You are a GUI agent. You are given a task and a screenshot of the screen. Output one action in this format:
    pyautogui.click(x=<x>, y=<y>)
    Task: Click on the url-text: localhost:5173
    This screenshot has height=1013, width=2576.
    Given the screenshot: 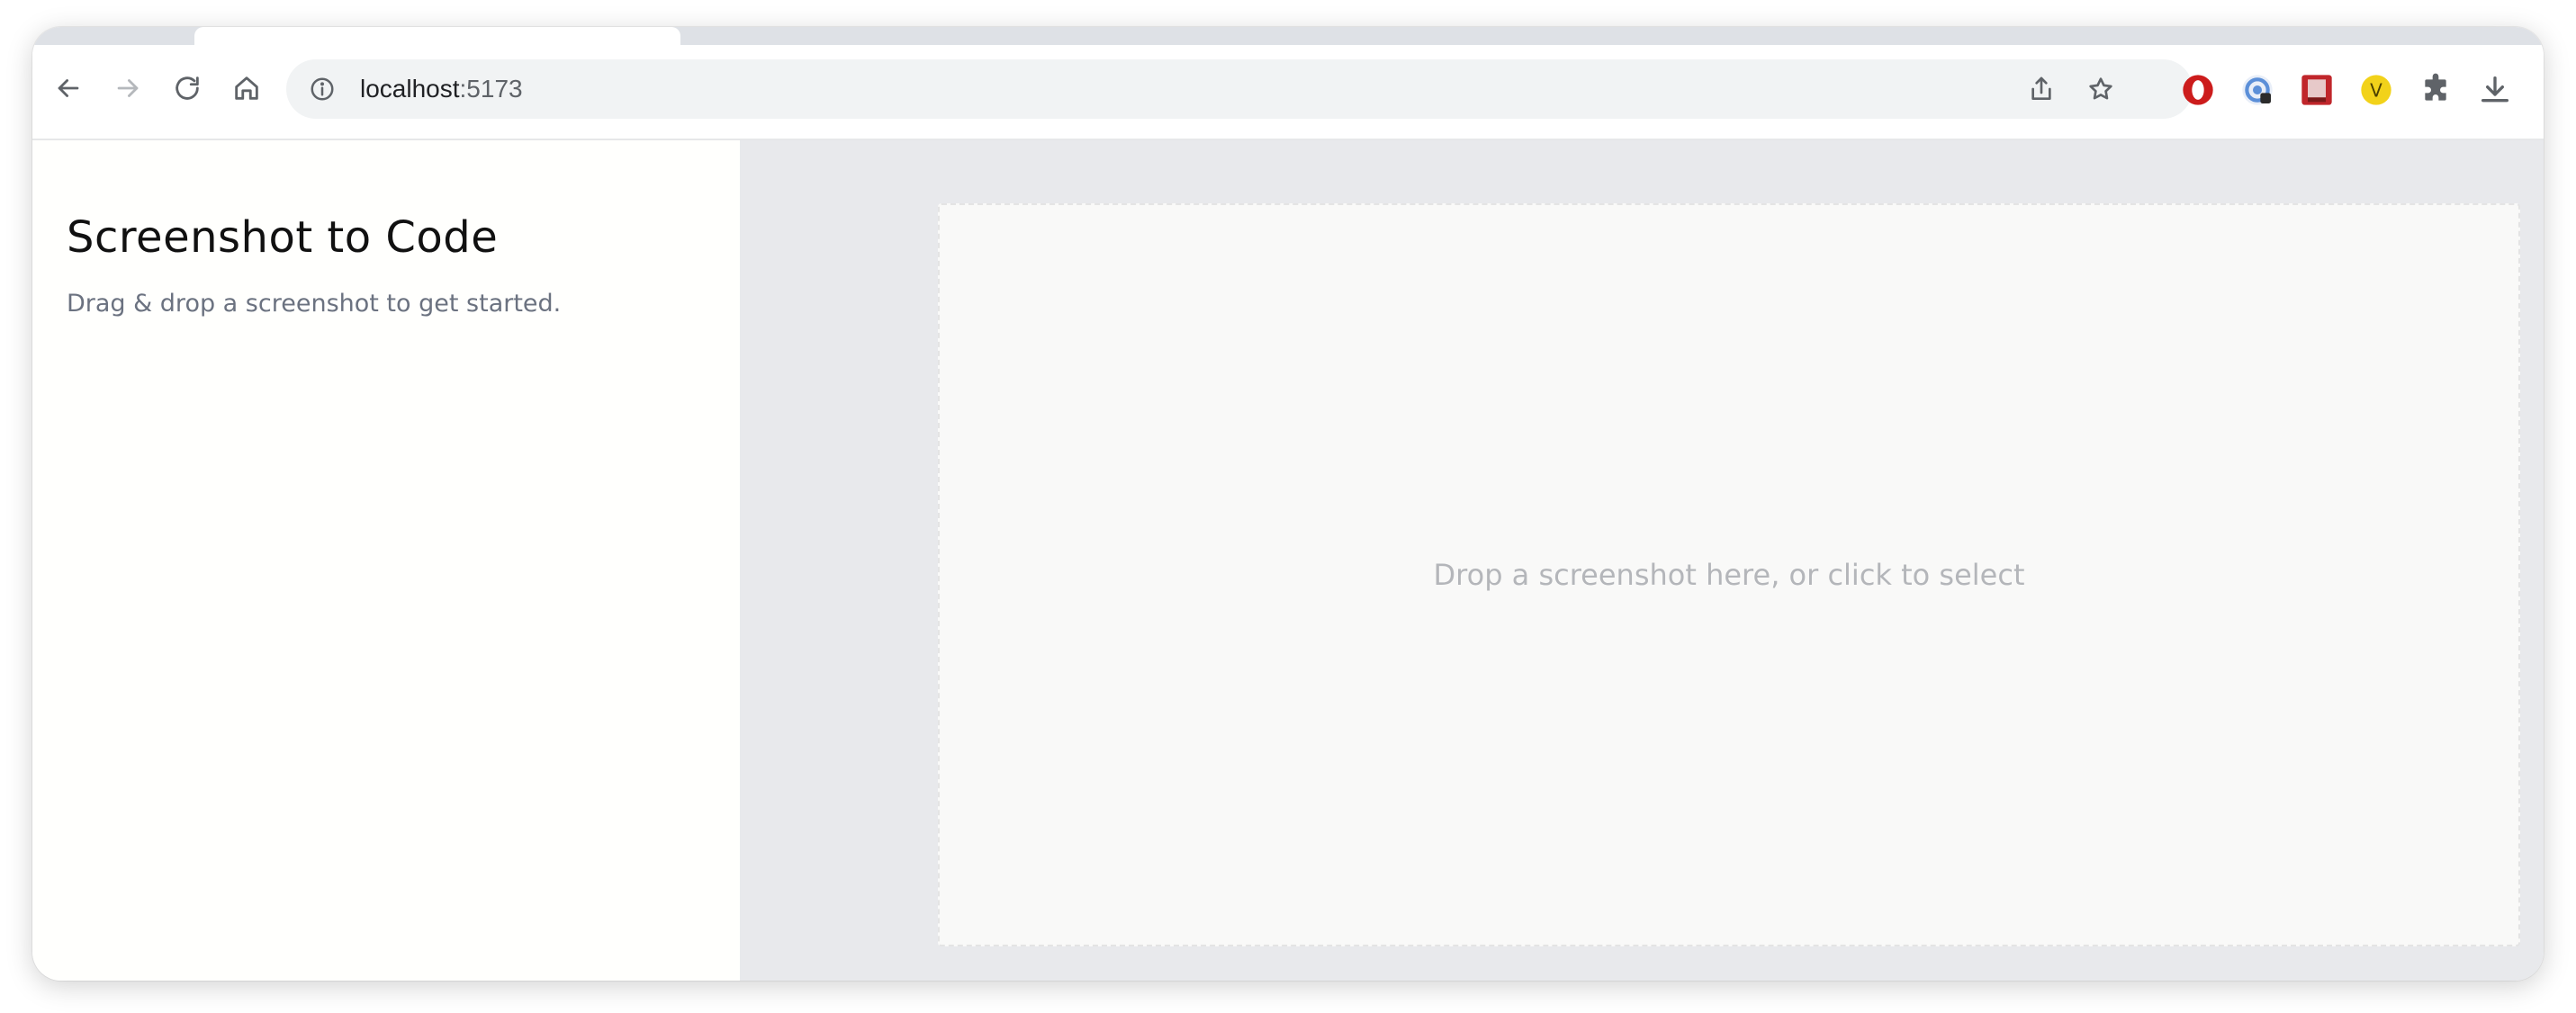 What is the action you would take?
    pyautogui.click(x=441, y=89)
    